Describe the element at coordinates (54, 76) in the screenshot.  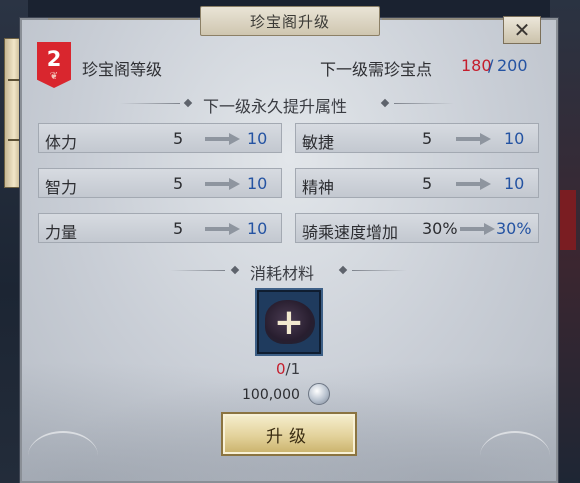
I see `badge-ornament-icon: ❦` at that location.